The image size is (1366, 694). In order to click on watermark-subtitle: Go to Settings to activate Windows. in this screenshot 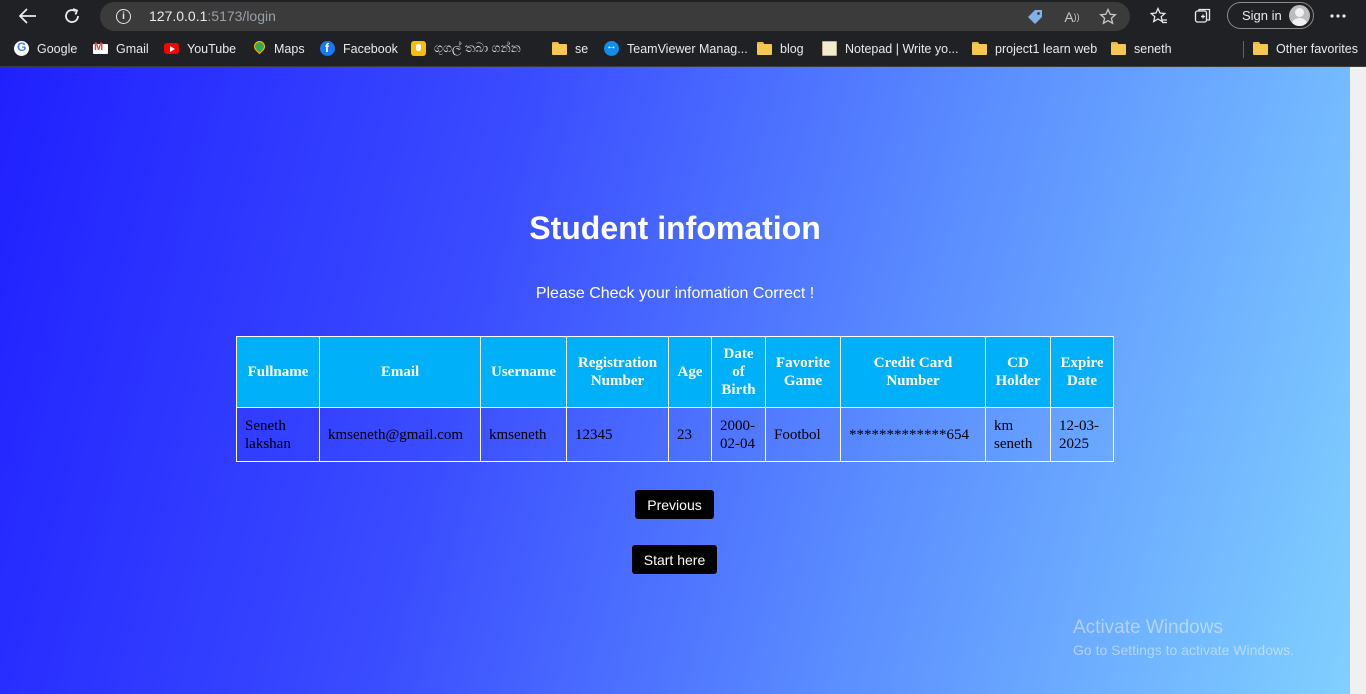, I will do `click(1183, 650)`.